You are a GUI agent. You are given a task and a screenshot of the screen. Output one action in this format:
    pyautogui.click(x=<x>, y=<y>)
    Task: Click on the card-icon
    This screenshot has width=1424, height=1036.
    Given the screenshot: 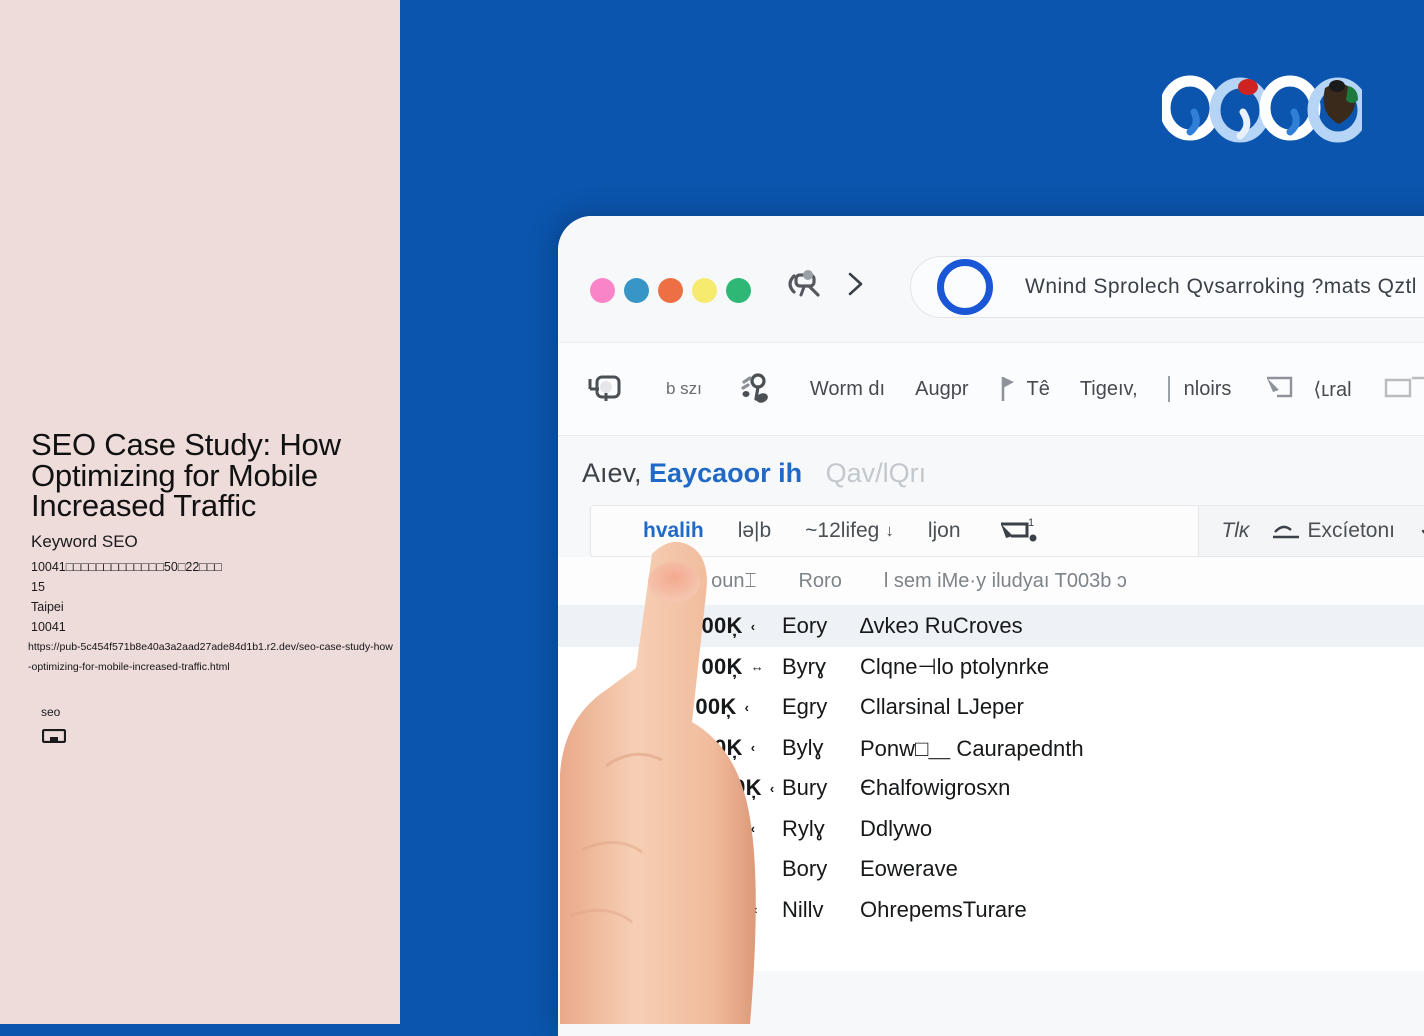 What is the action you would take?
    pyautogui.click(x=54, y=736)
    